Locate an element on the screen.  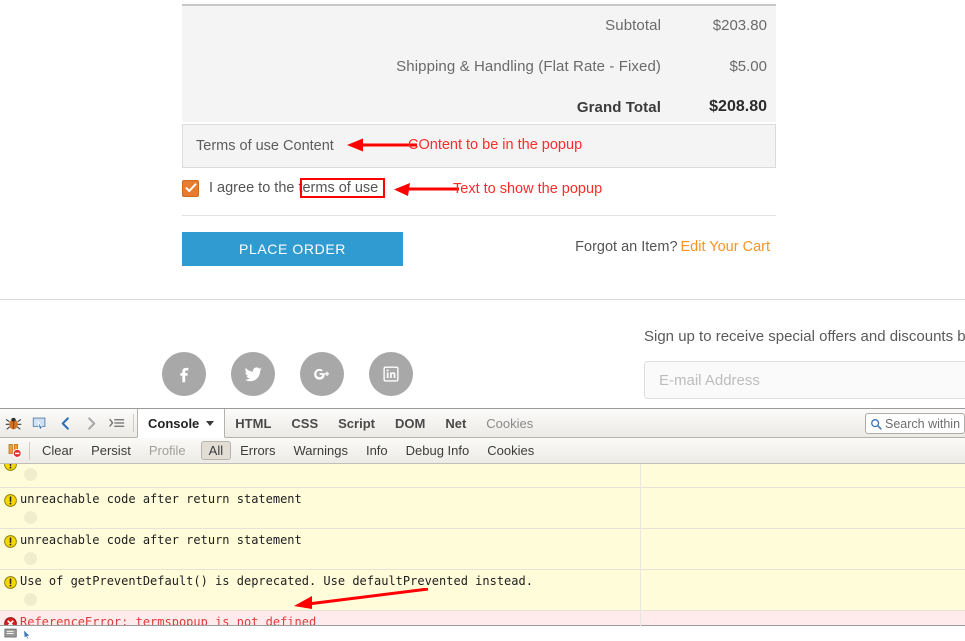
googleplus-icon is located at coordinates (322, 374).